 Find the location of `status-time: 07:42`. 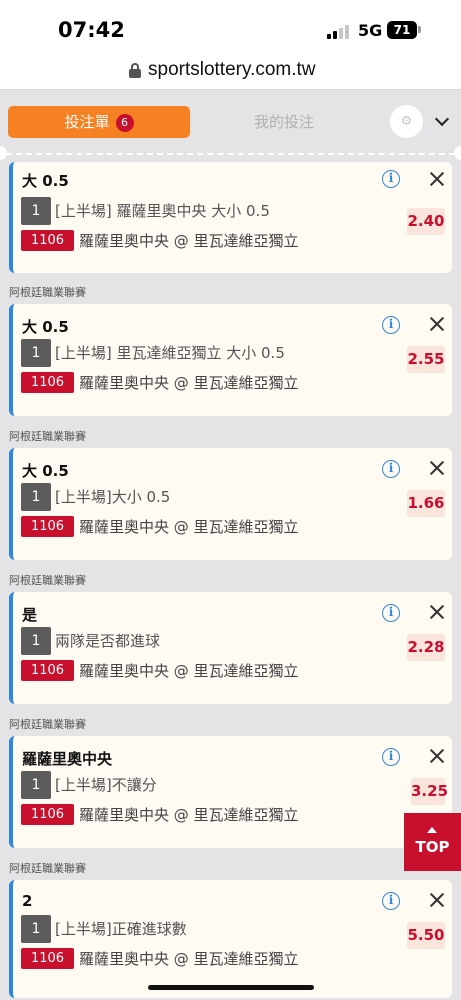

status-time: 07:42 is located at coordinates (91, 30).